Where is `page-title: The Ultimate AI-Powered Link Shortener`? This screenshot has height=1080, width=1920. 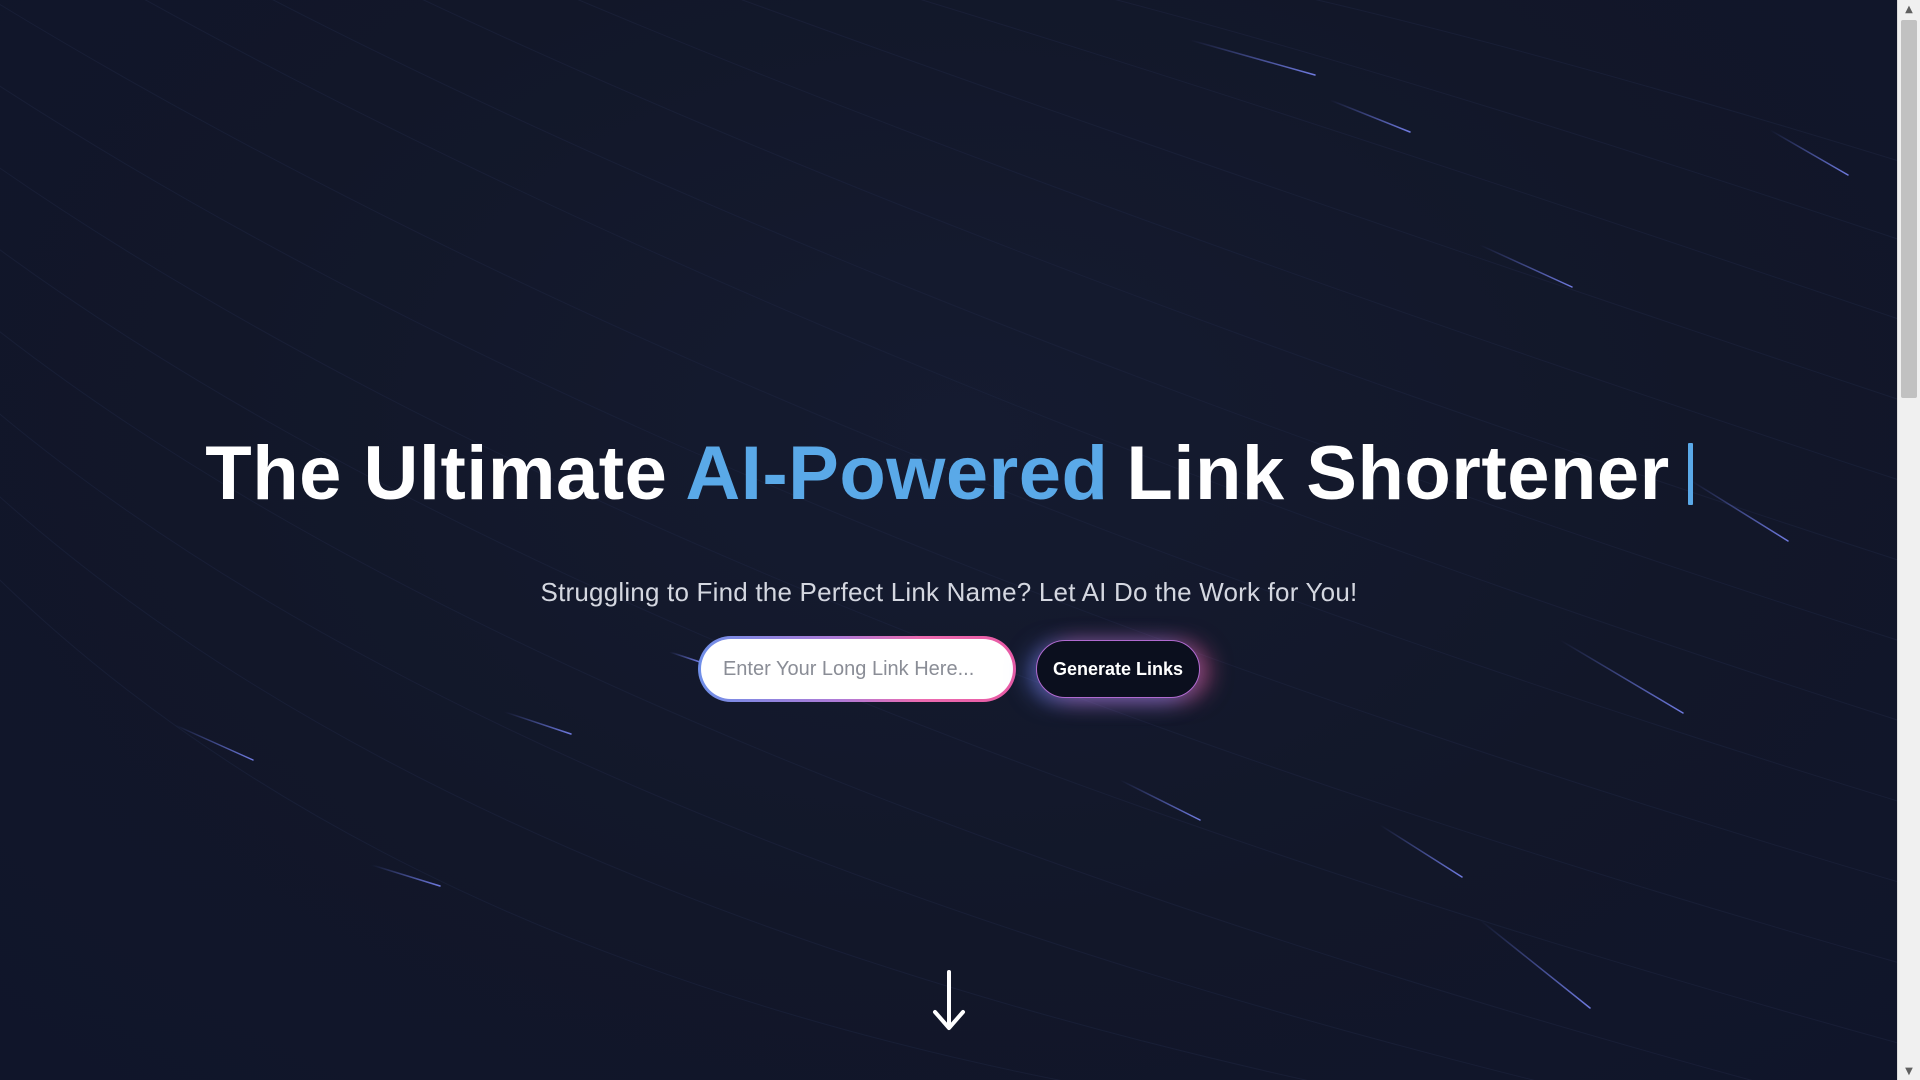
page-title: The Ultimate AI-Powered Link Shortener is located at coordinates (949, 473).